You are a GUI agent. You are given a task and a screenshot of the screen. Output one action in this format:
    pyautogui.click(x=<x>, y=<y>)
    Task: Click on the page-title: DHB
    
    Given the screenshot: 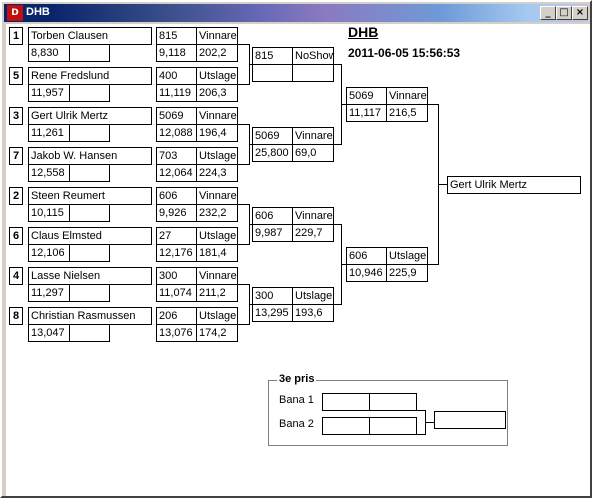 What is the action you would take?
    pyautogui.click(x=363, y=32)
    